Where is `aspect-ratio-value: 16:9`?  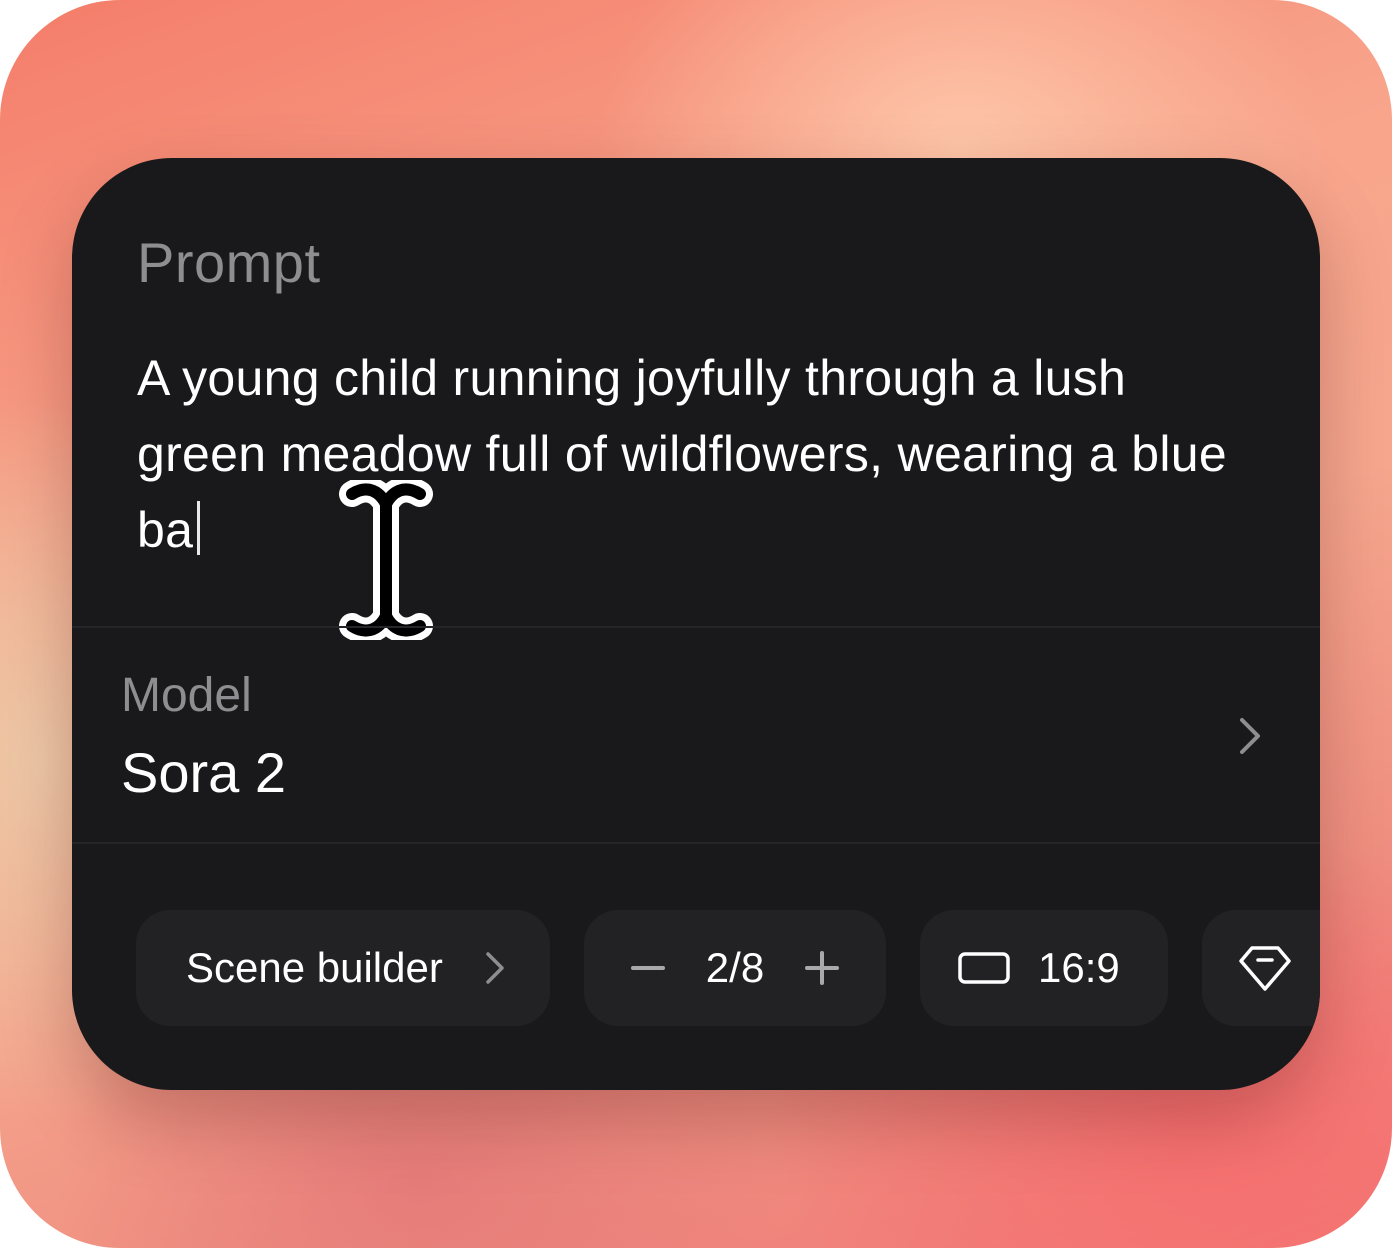 aspect-ratio-value: 16:9 is located at coordinates (1079, 967).